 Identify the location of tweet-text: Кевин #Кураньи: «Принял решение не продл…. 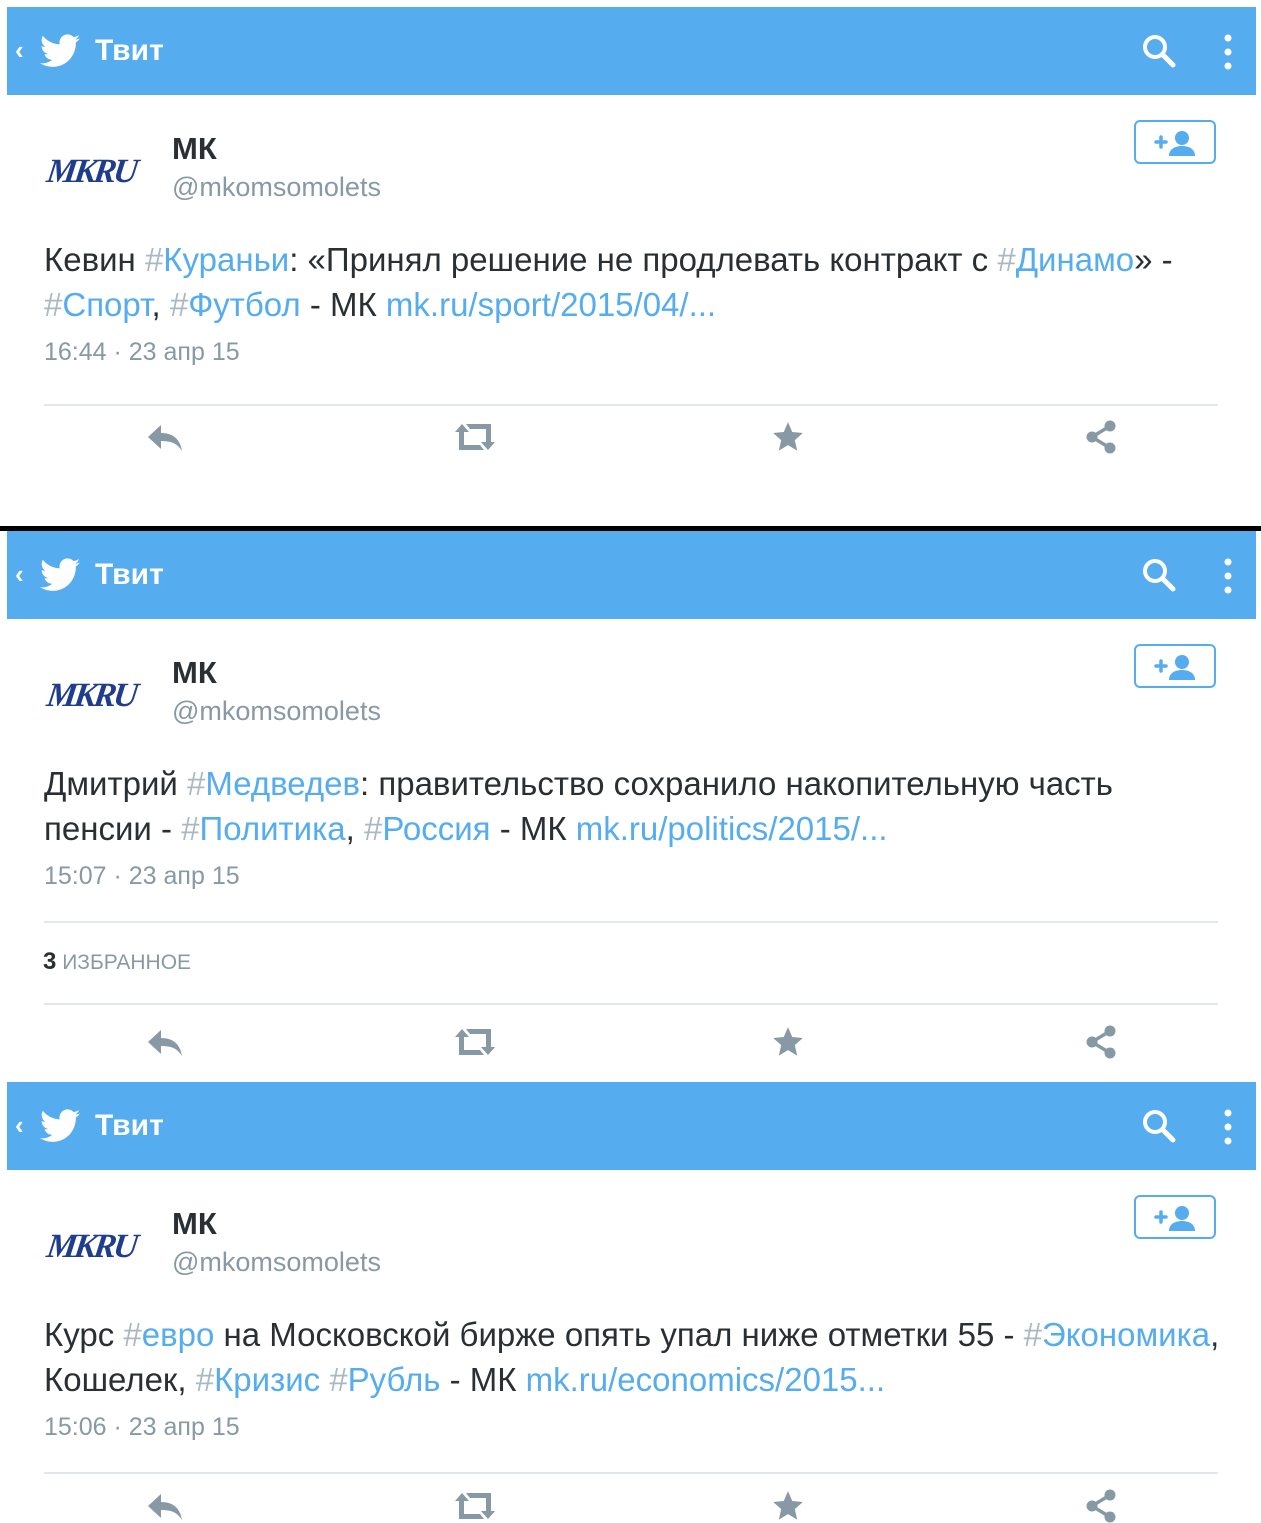
(634, 282).